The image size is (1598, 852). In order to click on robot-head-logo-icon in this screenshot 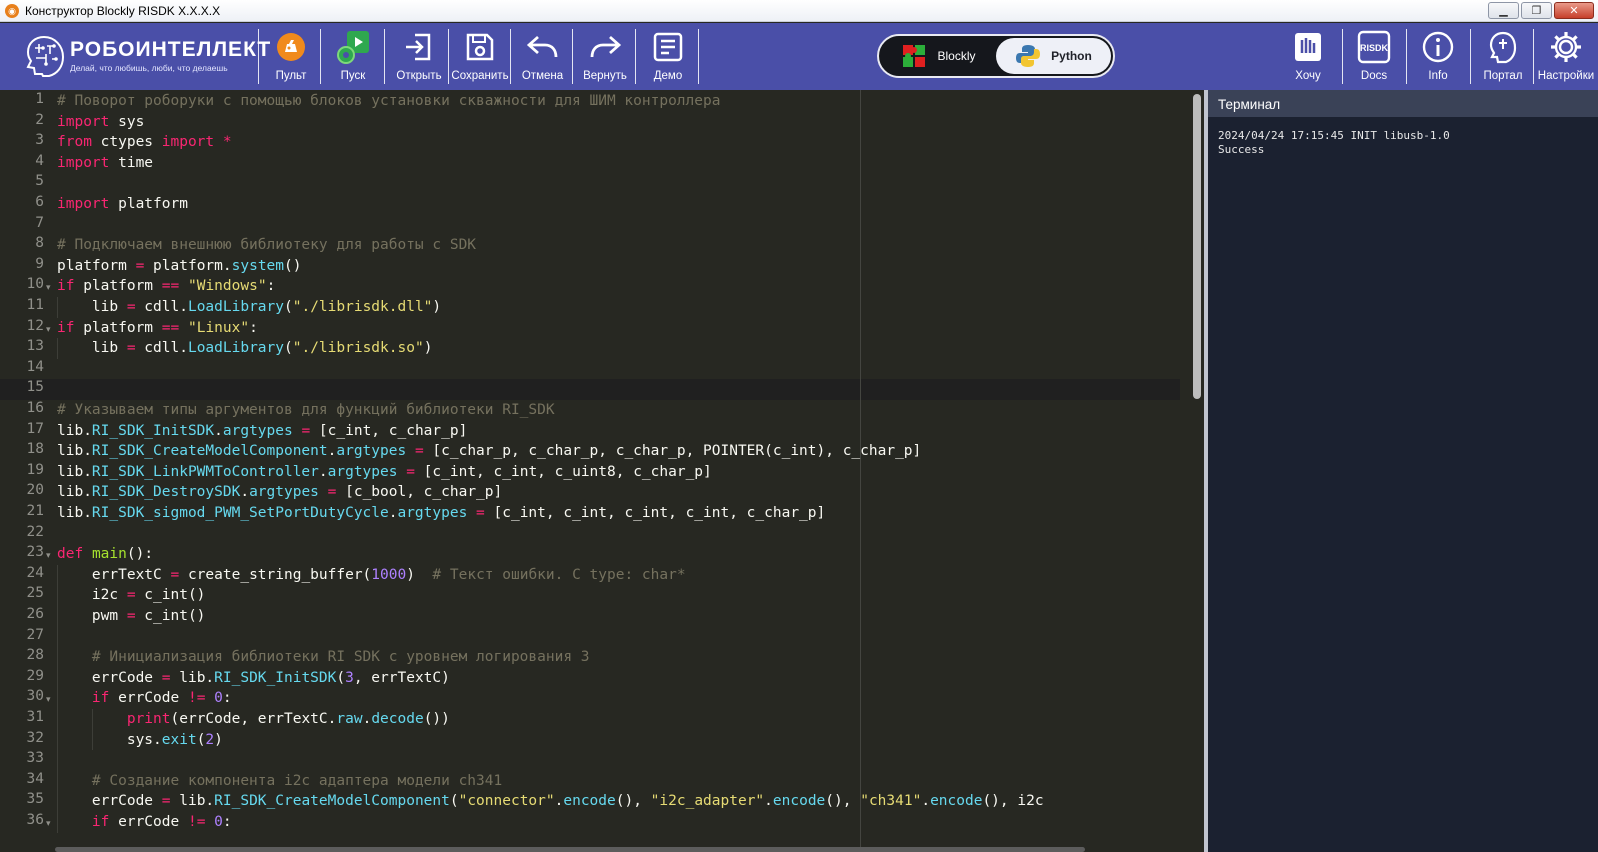, I will do `click(45, 56)`.